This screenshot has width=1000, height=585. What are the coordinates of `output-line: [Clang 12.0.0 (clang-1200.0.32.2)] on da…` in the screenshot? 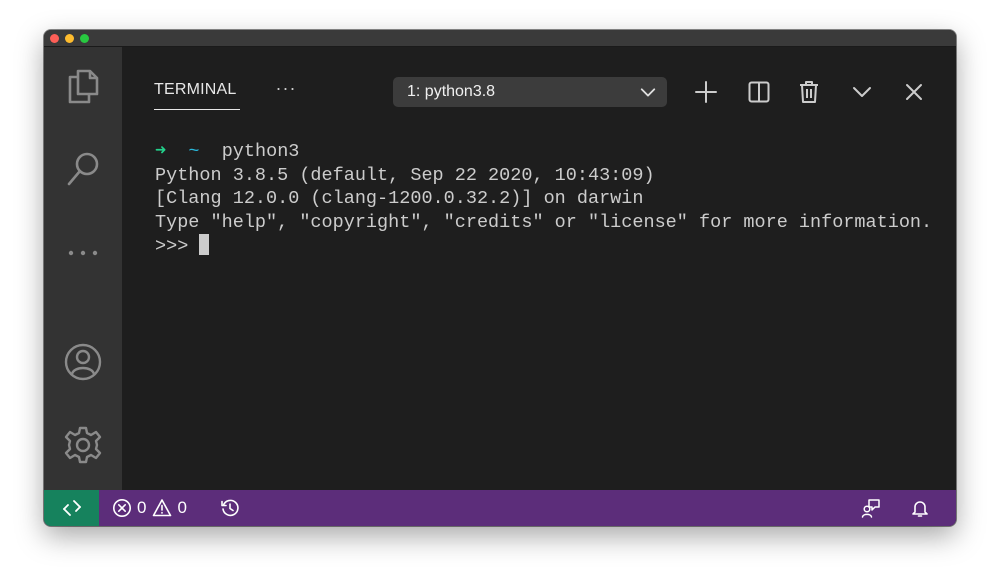 It's located at (399, 198).